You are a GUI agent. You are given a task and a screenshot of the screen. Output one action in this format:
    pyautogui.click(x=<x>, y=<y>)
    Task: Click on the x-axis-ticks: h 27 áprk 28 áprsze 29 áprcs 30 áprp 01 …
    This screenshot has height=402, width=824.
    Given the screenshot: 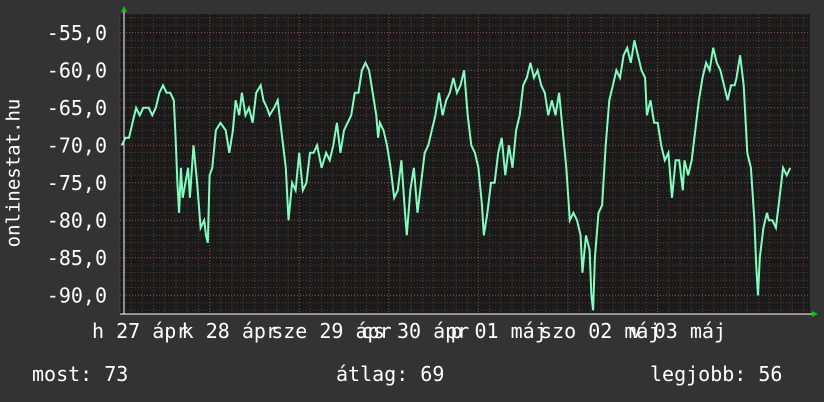 What is the action you would take?
    pyautogui.click(x=409, y=331)
    